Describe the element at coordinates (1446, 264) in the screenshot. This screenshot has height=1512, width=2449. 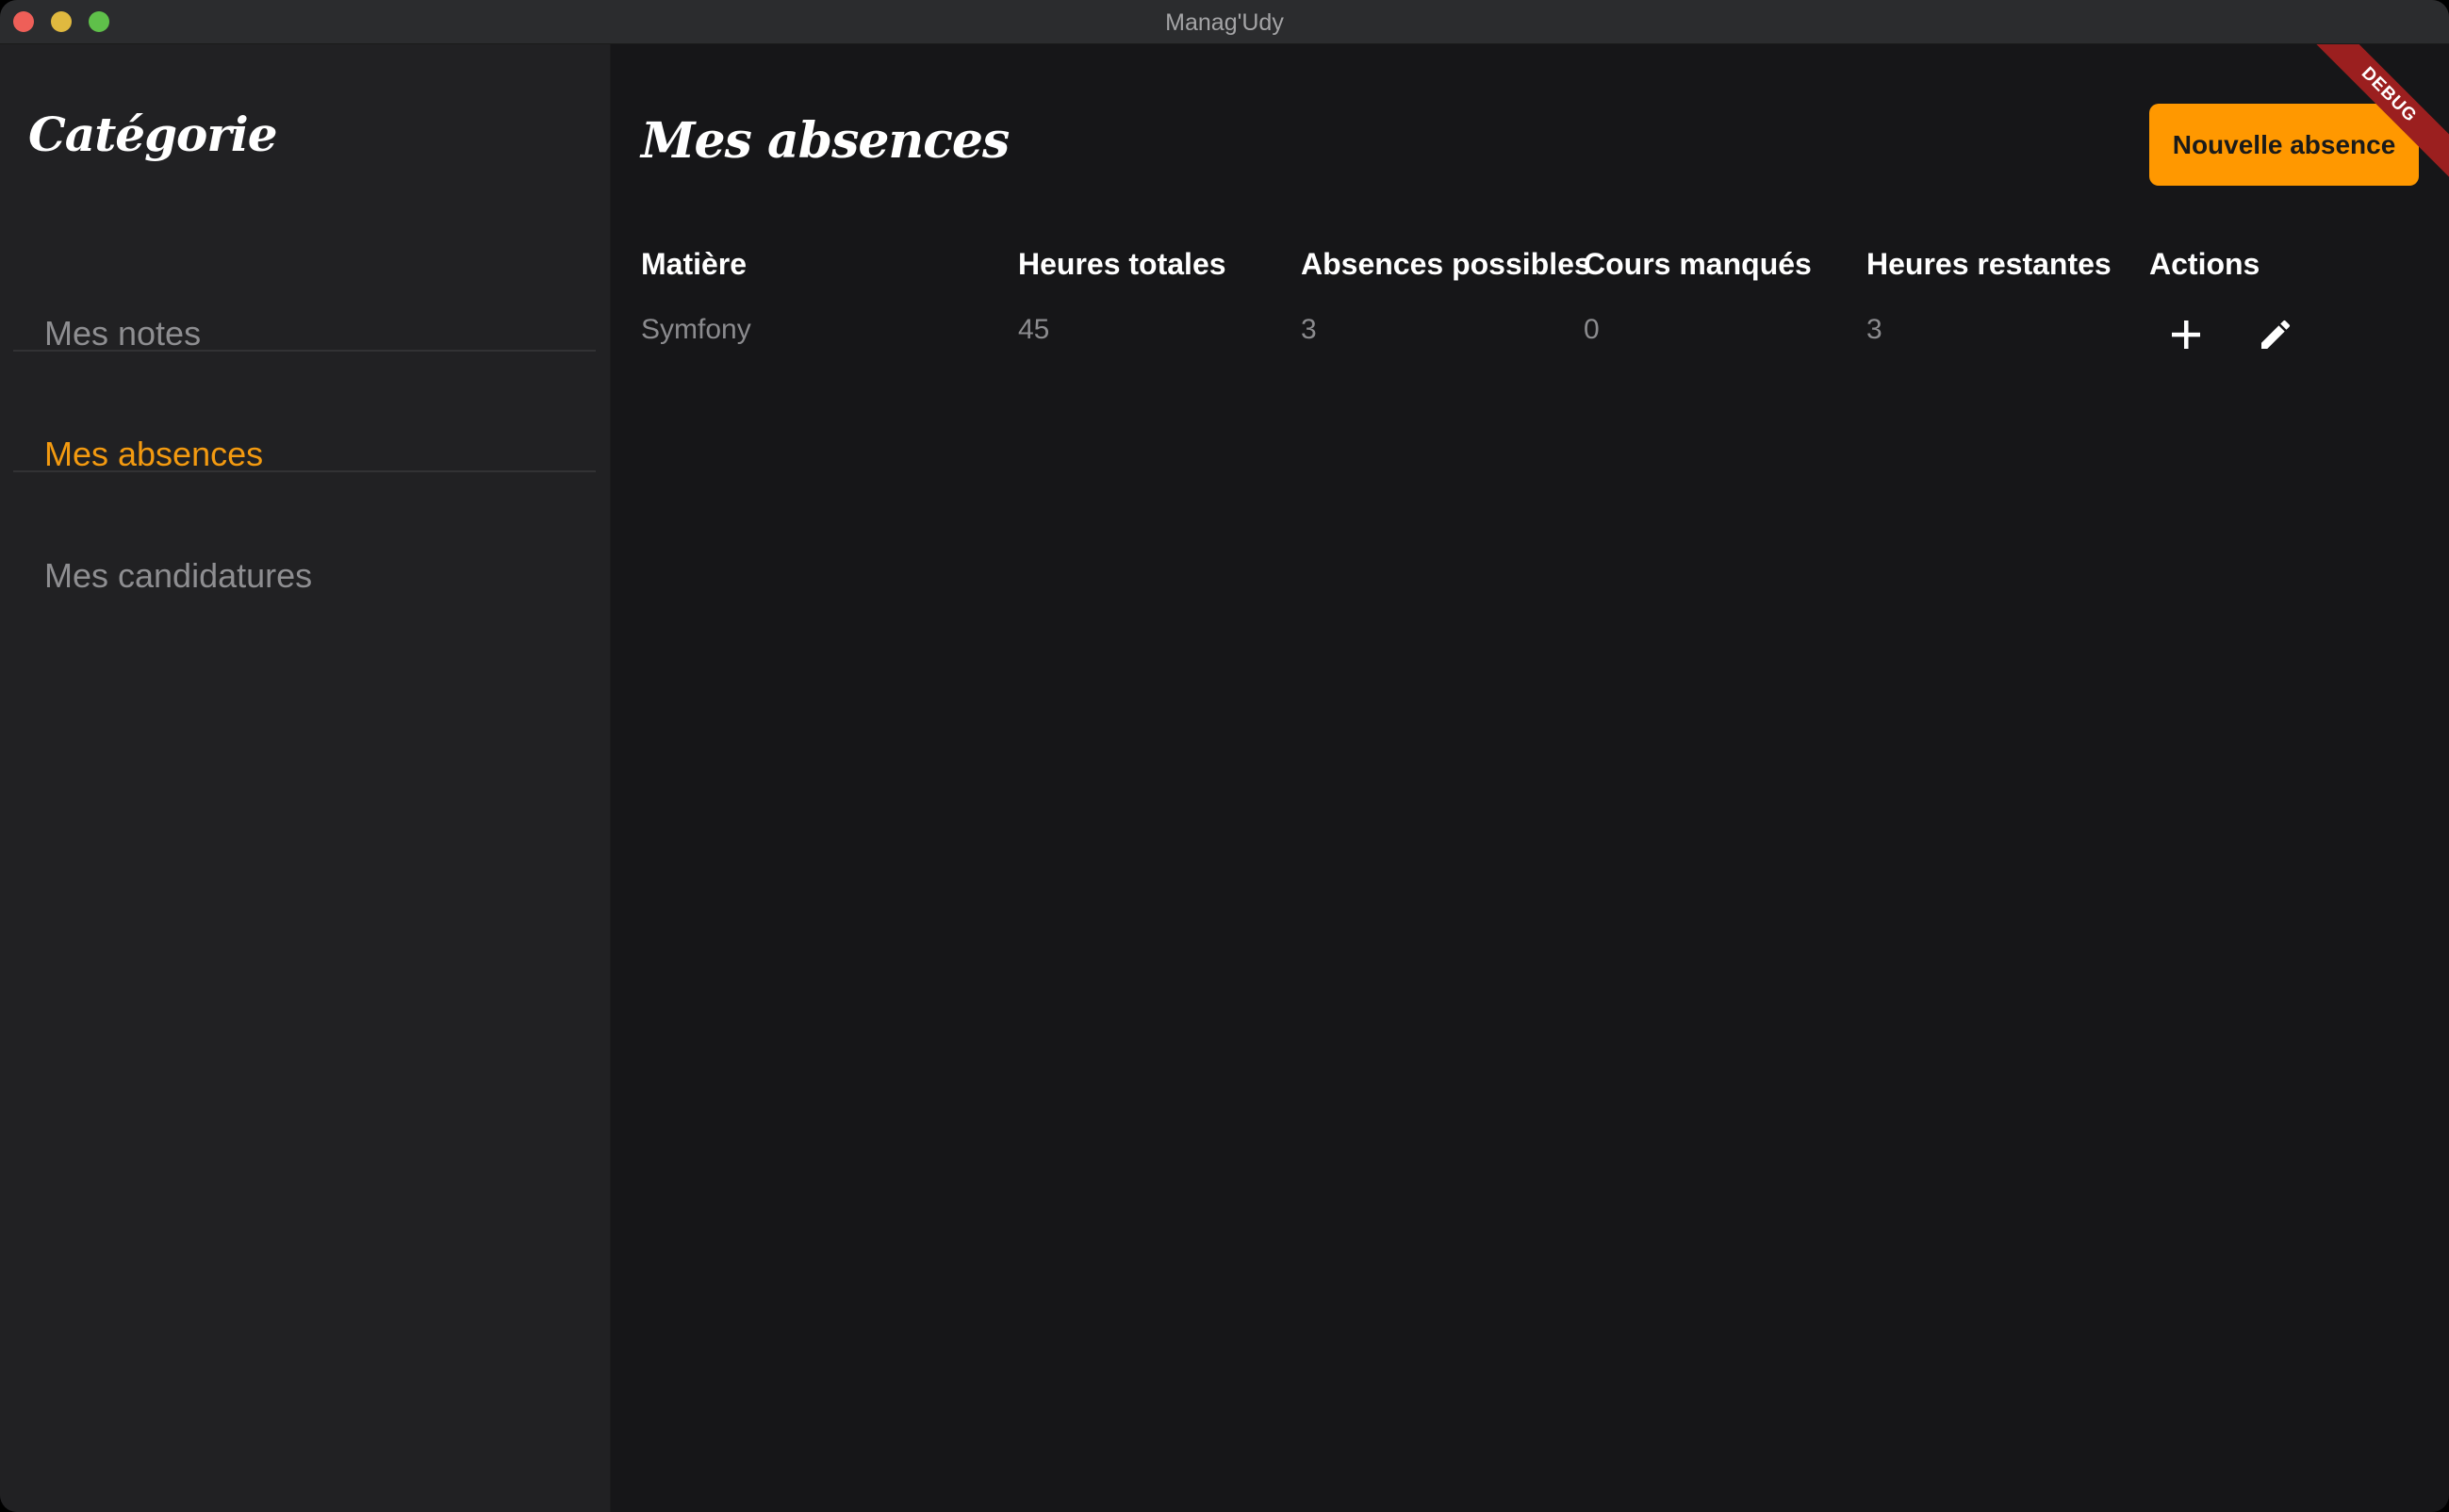
I see `column-header-absences-possibles: Absences possibles` at that location.